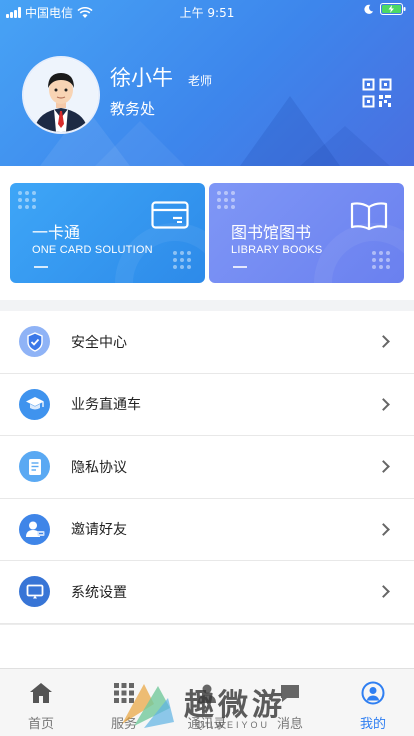 The width and height of the screenshot is (414, 736). What do you see at coordinates (170, 215) in the screenshot?
I see `card-icon` at bounding box center [170, 215].